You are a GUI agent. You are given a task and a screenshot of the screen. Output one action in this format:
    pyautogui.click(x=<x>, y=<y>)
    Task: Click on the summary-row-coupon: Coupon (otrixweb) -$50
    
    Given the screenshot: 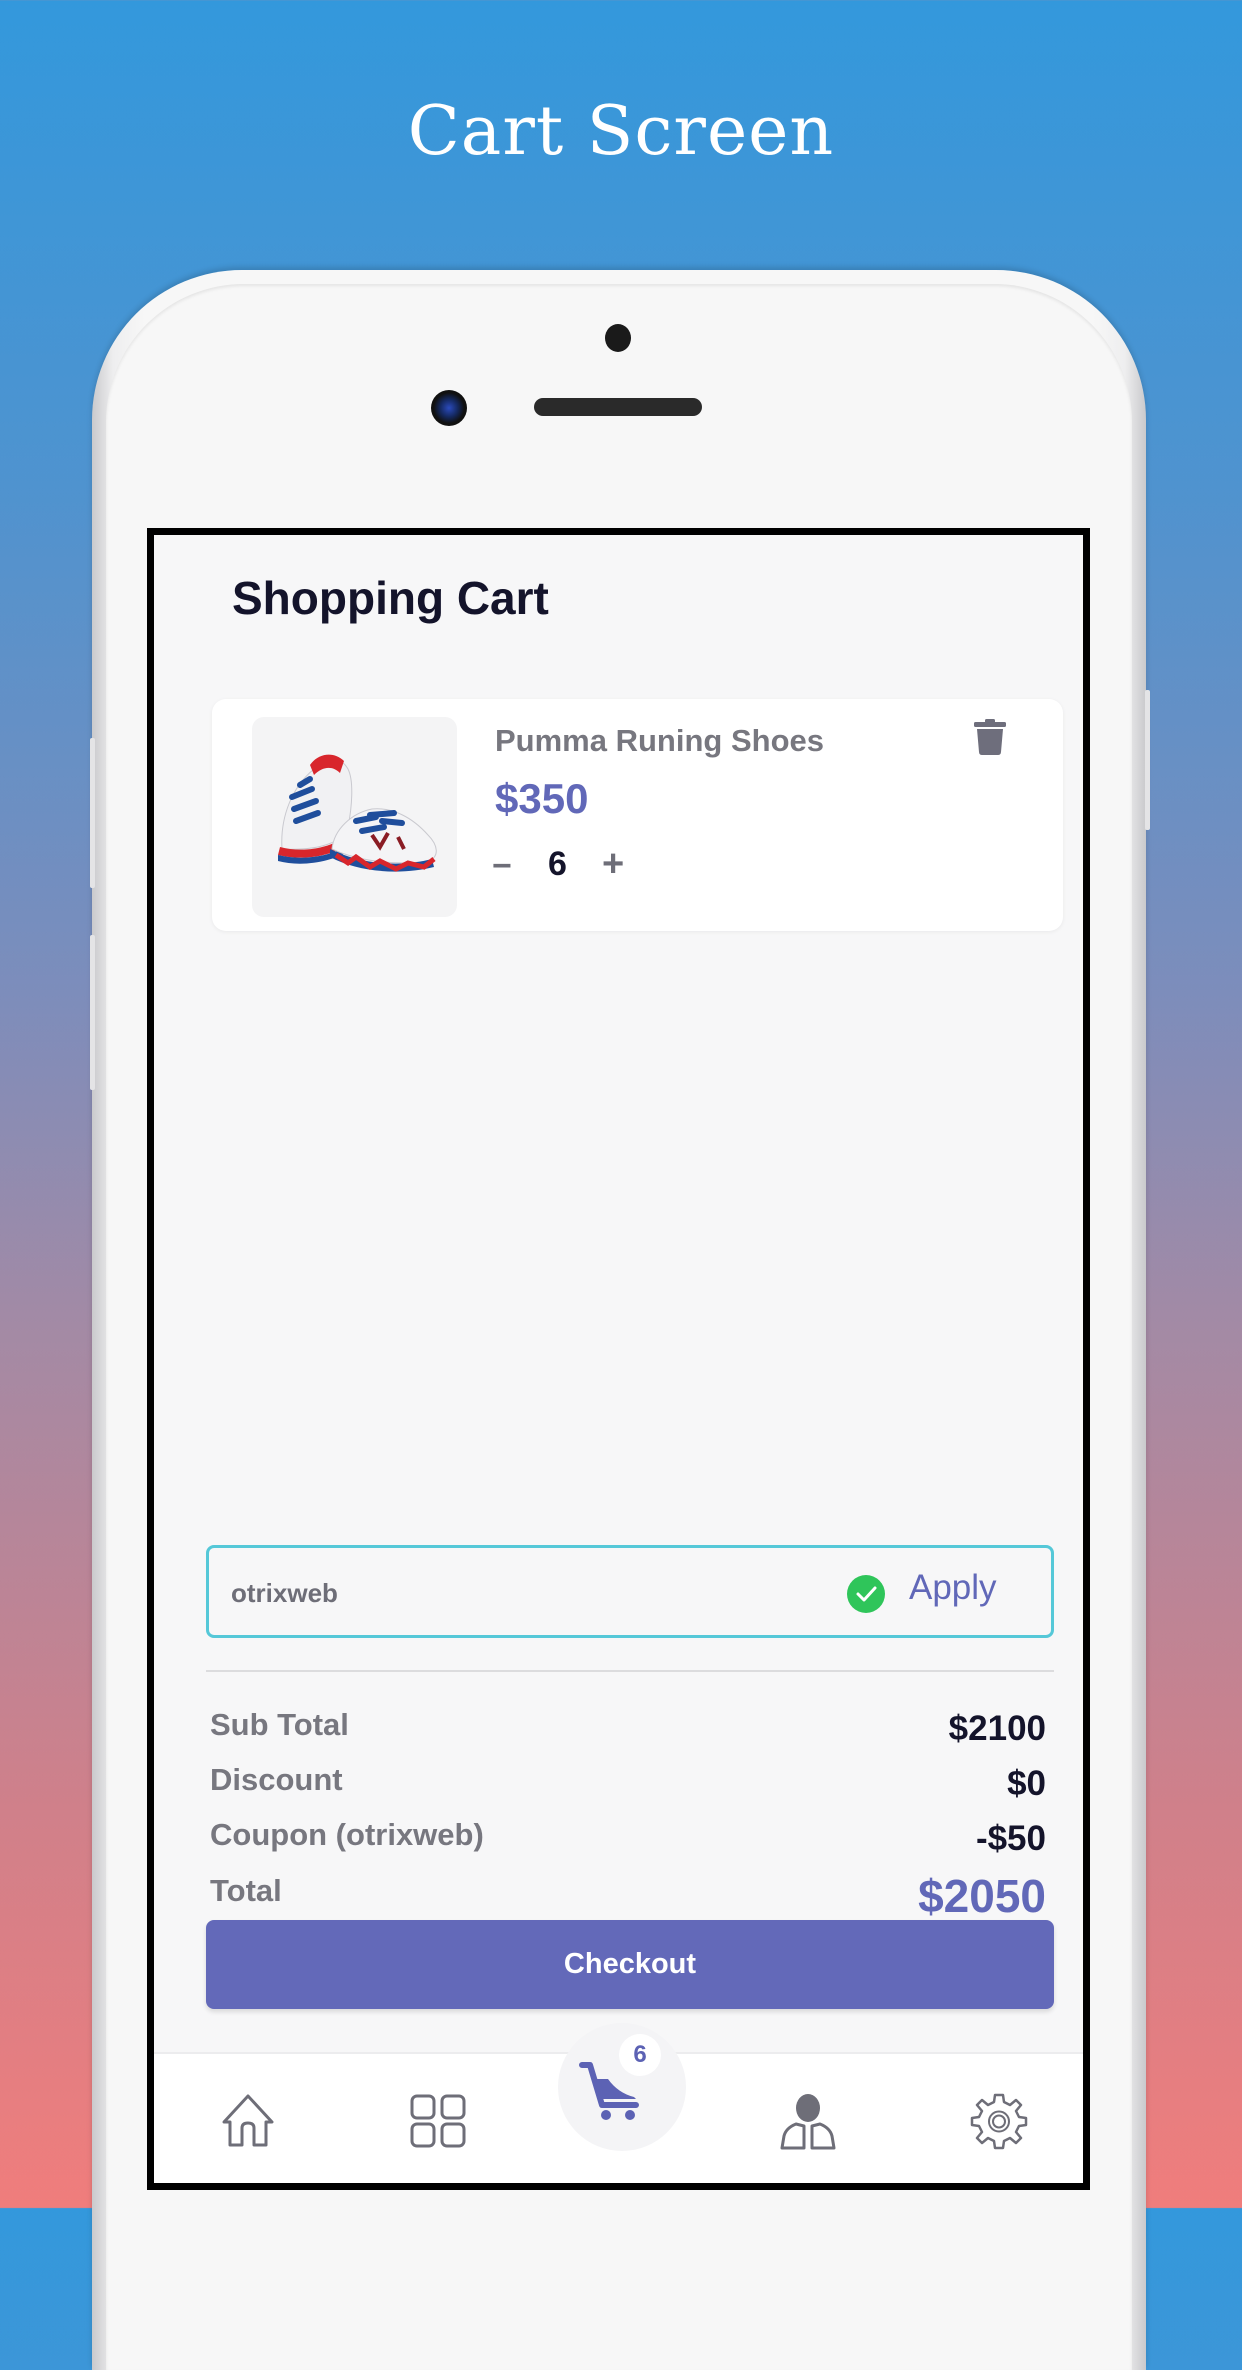 What is the action you would take?
    pyautogui.click(x=628, y=1842)
    